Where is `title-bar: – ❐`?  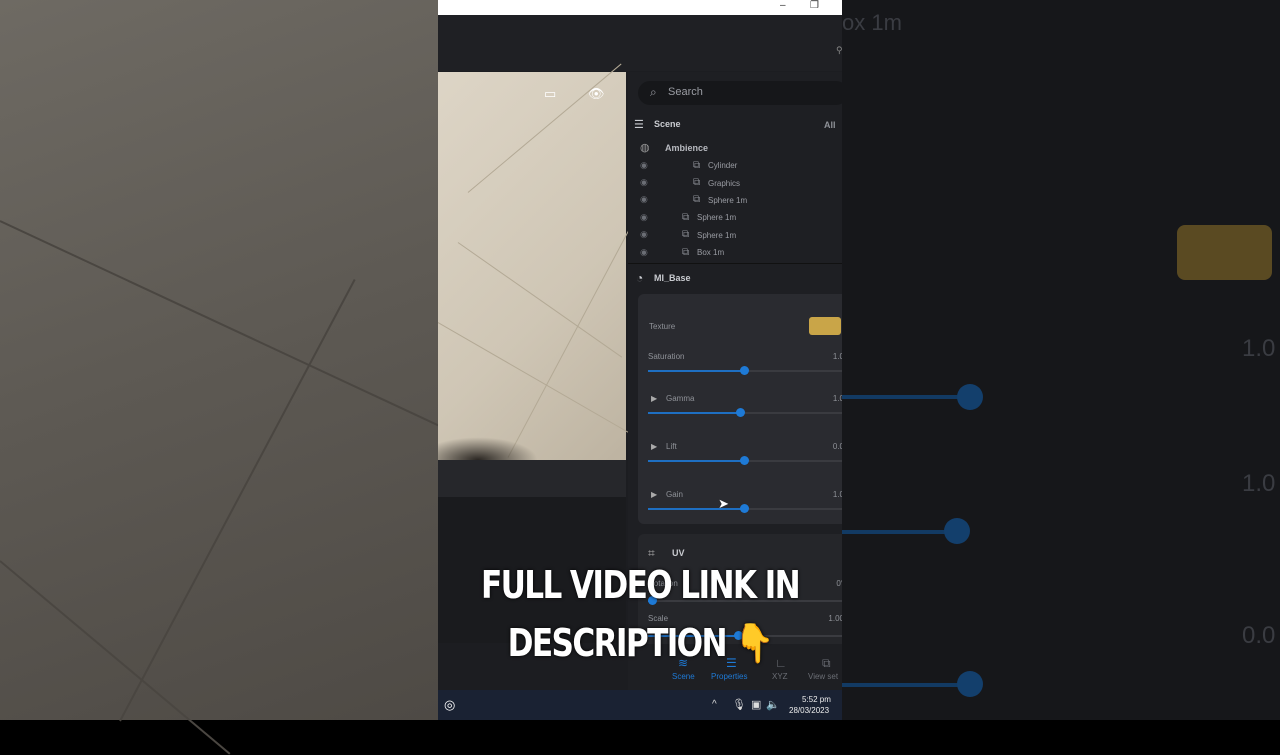 title-bar: – ❐ is located at coordinates (640, 7).